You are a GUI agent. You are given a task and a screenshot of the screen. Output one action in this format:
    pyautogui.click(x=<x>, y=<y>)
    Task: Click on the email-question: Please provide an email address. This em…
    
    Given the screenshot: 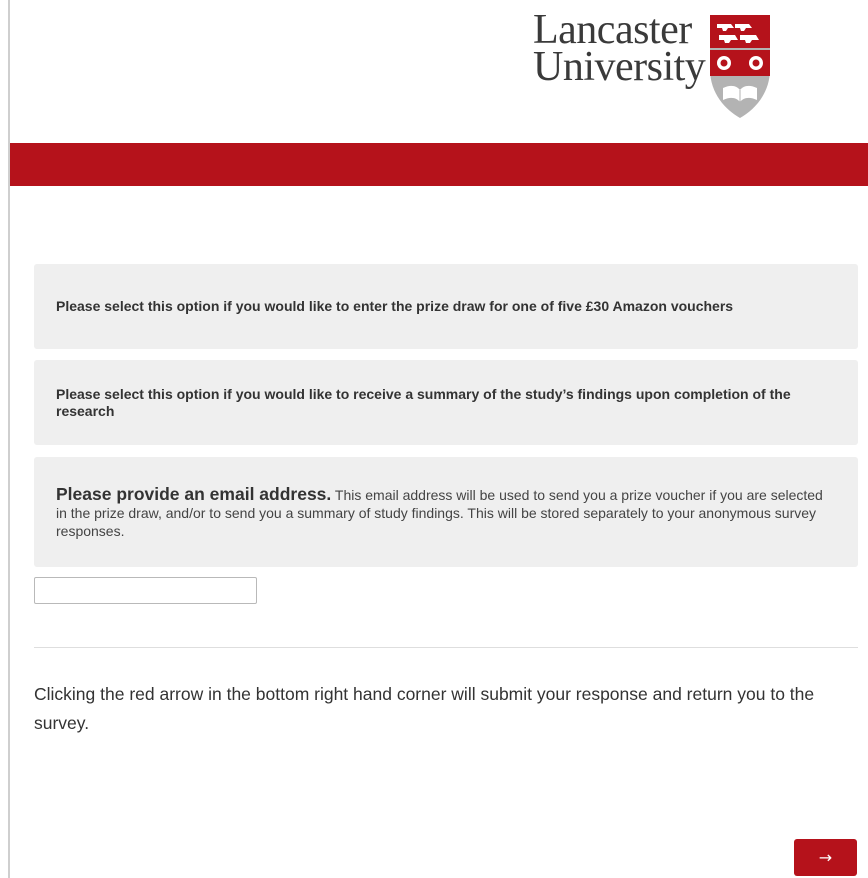 What is the action you would take?
    pyautogui.click(x=446, y=512)
    